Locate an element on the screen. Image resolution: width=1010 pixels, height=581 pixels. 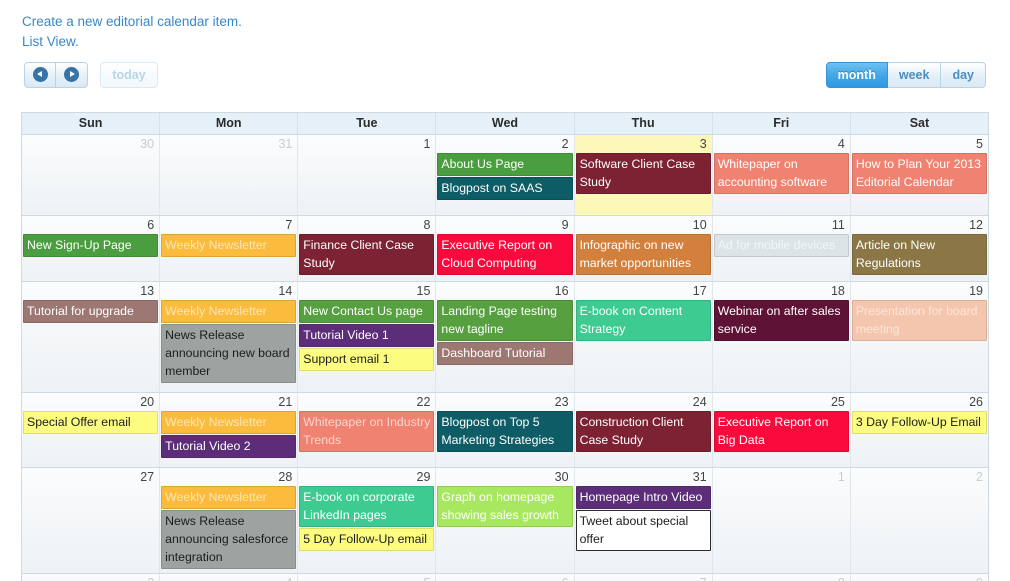
calendar-event: New Contact Us page is located at coordinates (367, 311).